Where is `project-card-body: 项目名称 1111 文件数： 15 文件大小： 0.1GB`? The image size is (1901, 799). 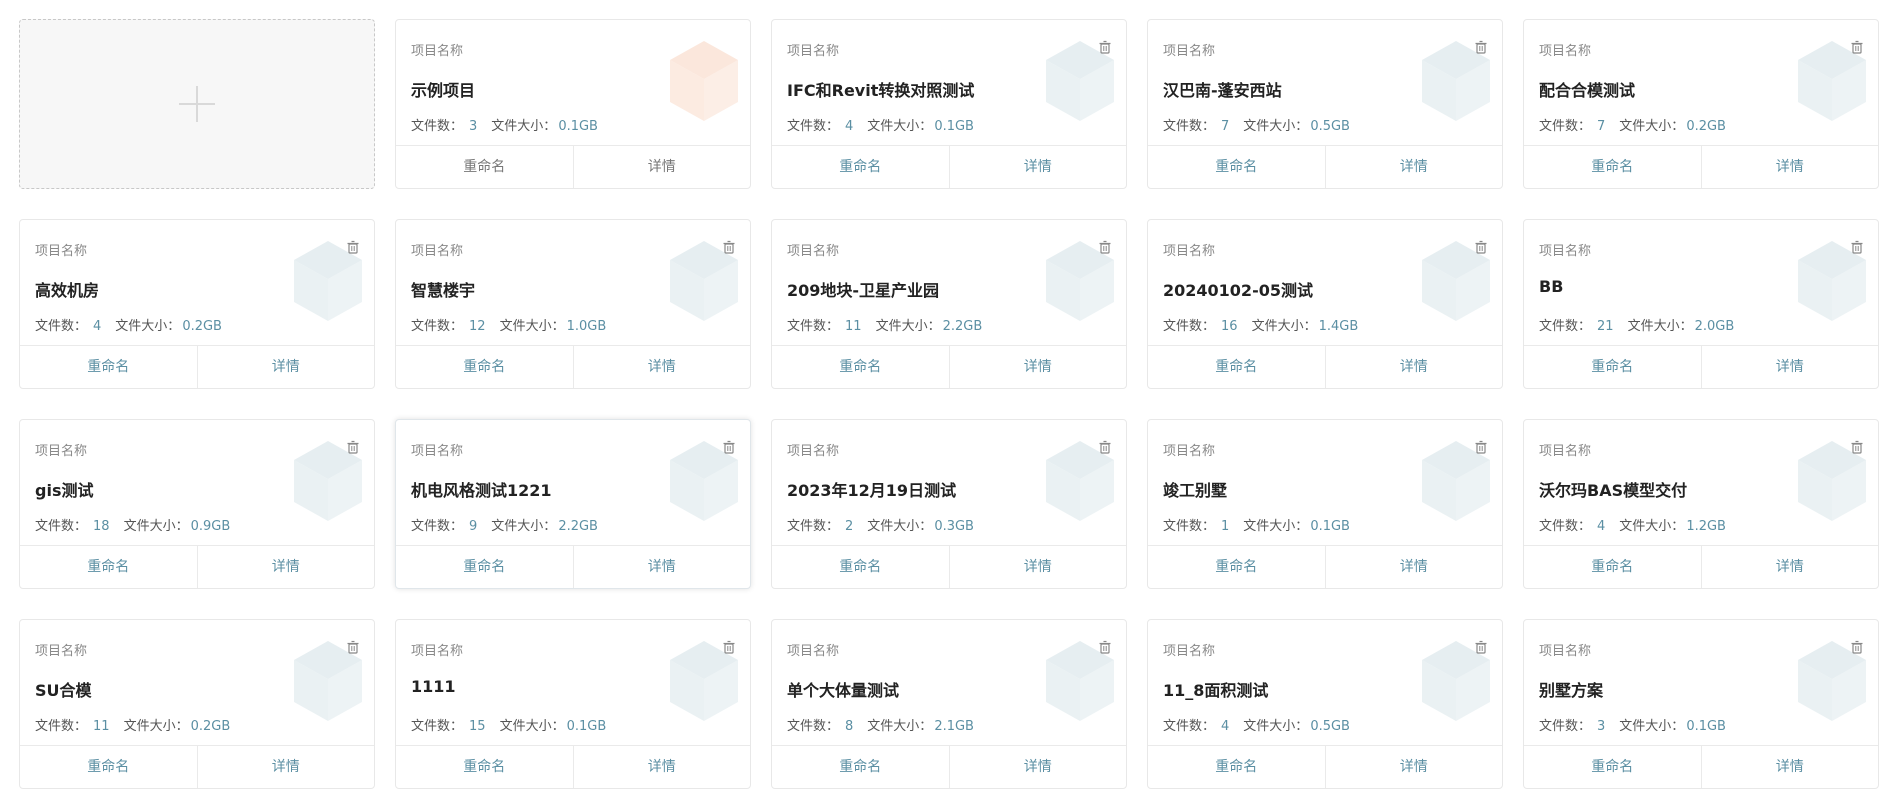
project-card-body: 项目名称 1111 文件数： 15 文件大小： 0.1GB is located at coordinates (573, 683).